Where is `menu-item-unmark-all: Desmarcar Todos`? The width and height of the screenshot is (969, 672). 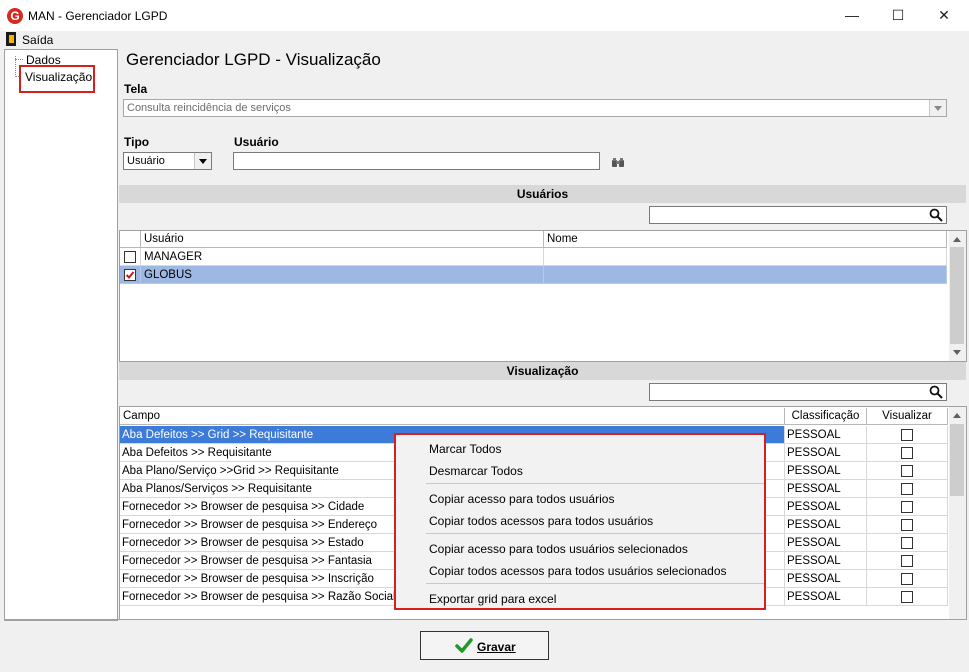
menu-item-unmark-all: Desmarcar Todos is located at coordinates (476, 471).